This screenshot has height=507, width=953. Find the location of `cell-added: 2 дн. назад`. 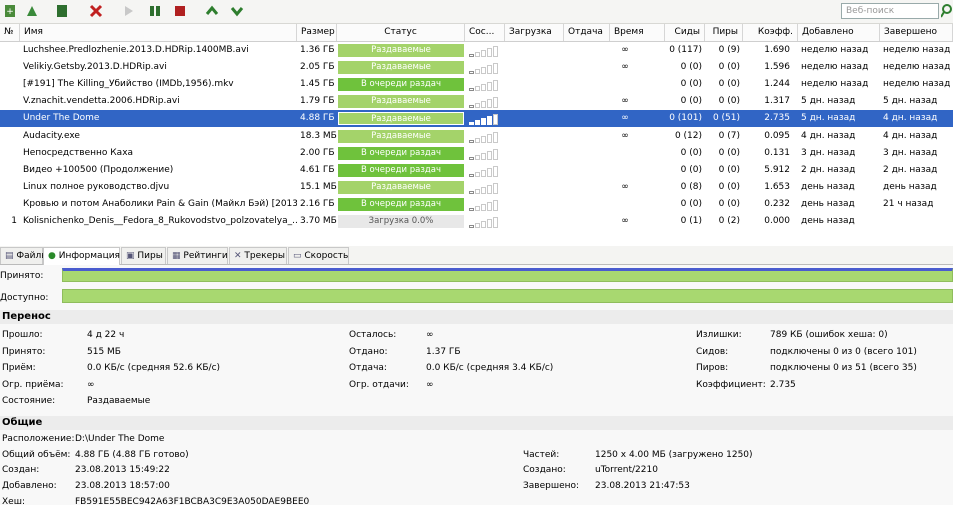

cell-added: 2 дн. назад is located at coordinates (828, 169).